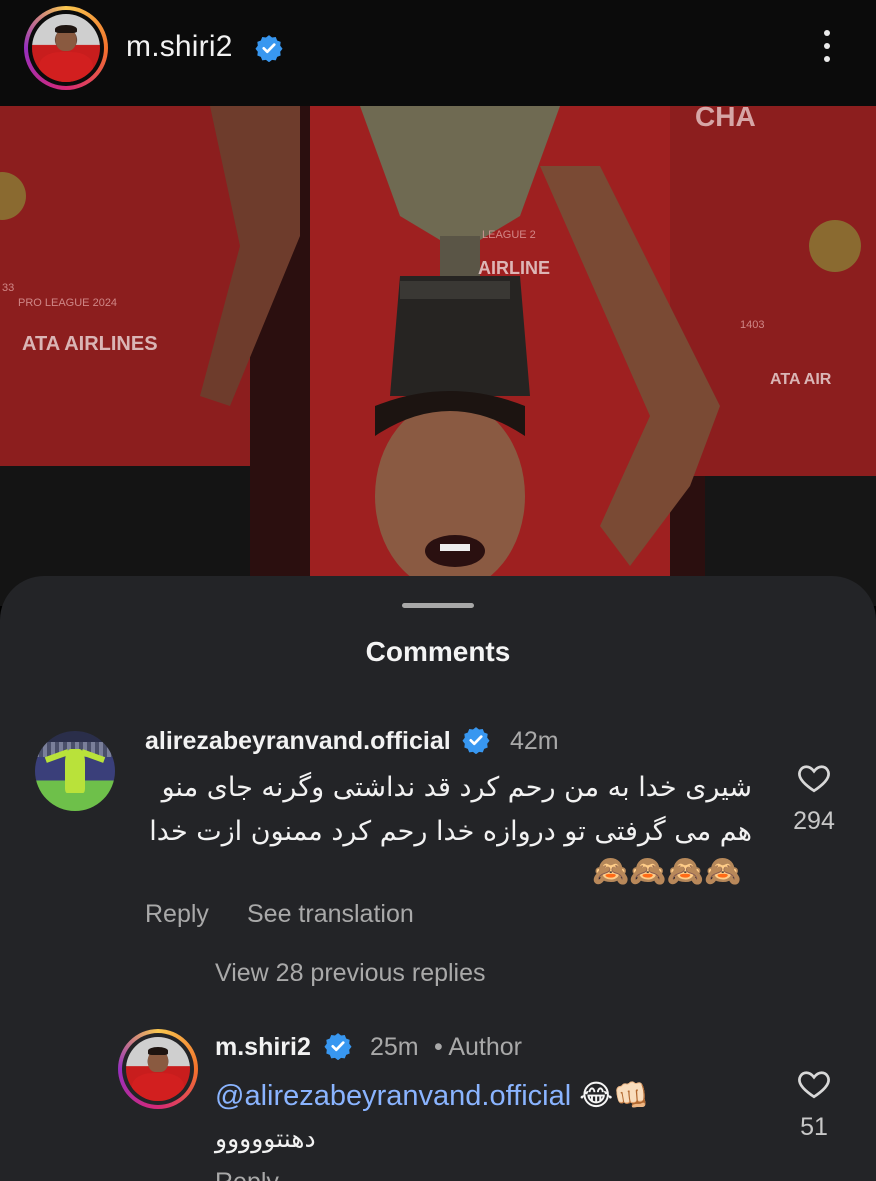 The width and height of the screenshot is (876, 1181). Describe the element at coordinates (725, 119) in the screenshot. I see `photo-text-cha: CHA` at that location.